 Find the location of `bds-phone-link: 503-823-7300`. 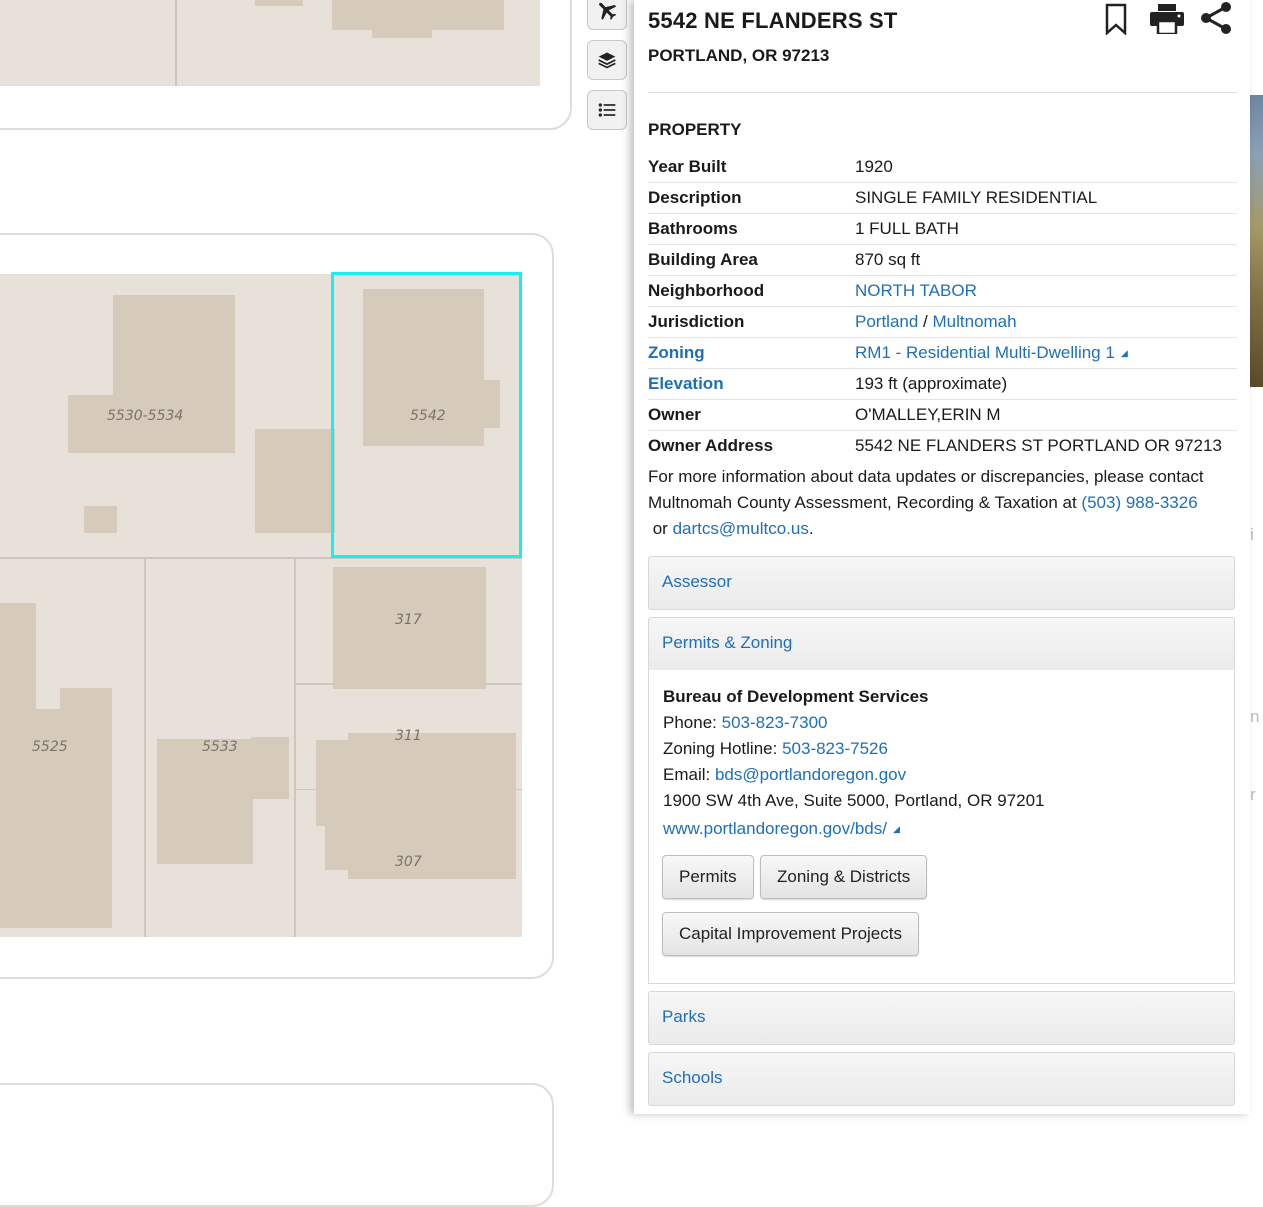

bds-phone-link: 503-823-7300 is located at coordinates (775, 722).